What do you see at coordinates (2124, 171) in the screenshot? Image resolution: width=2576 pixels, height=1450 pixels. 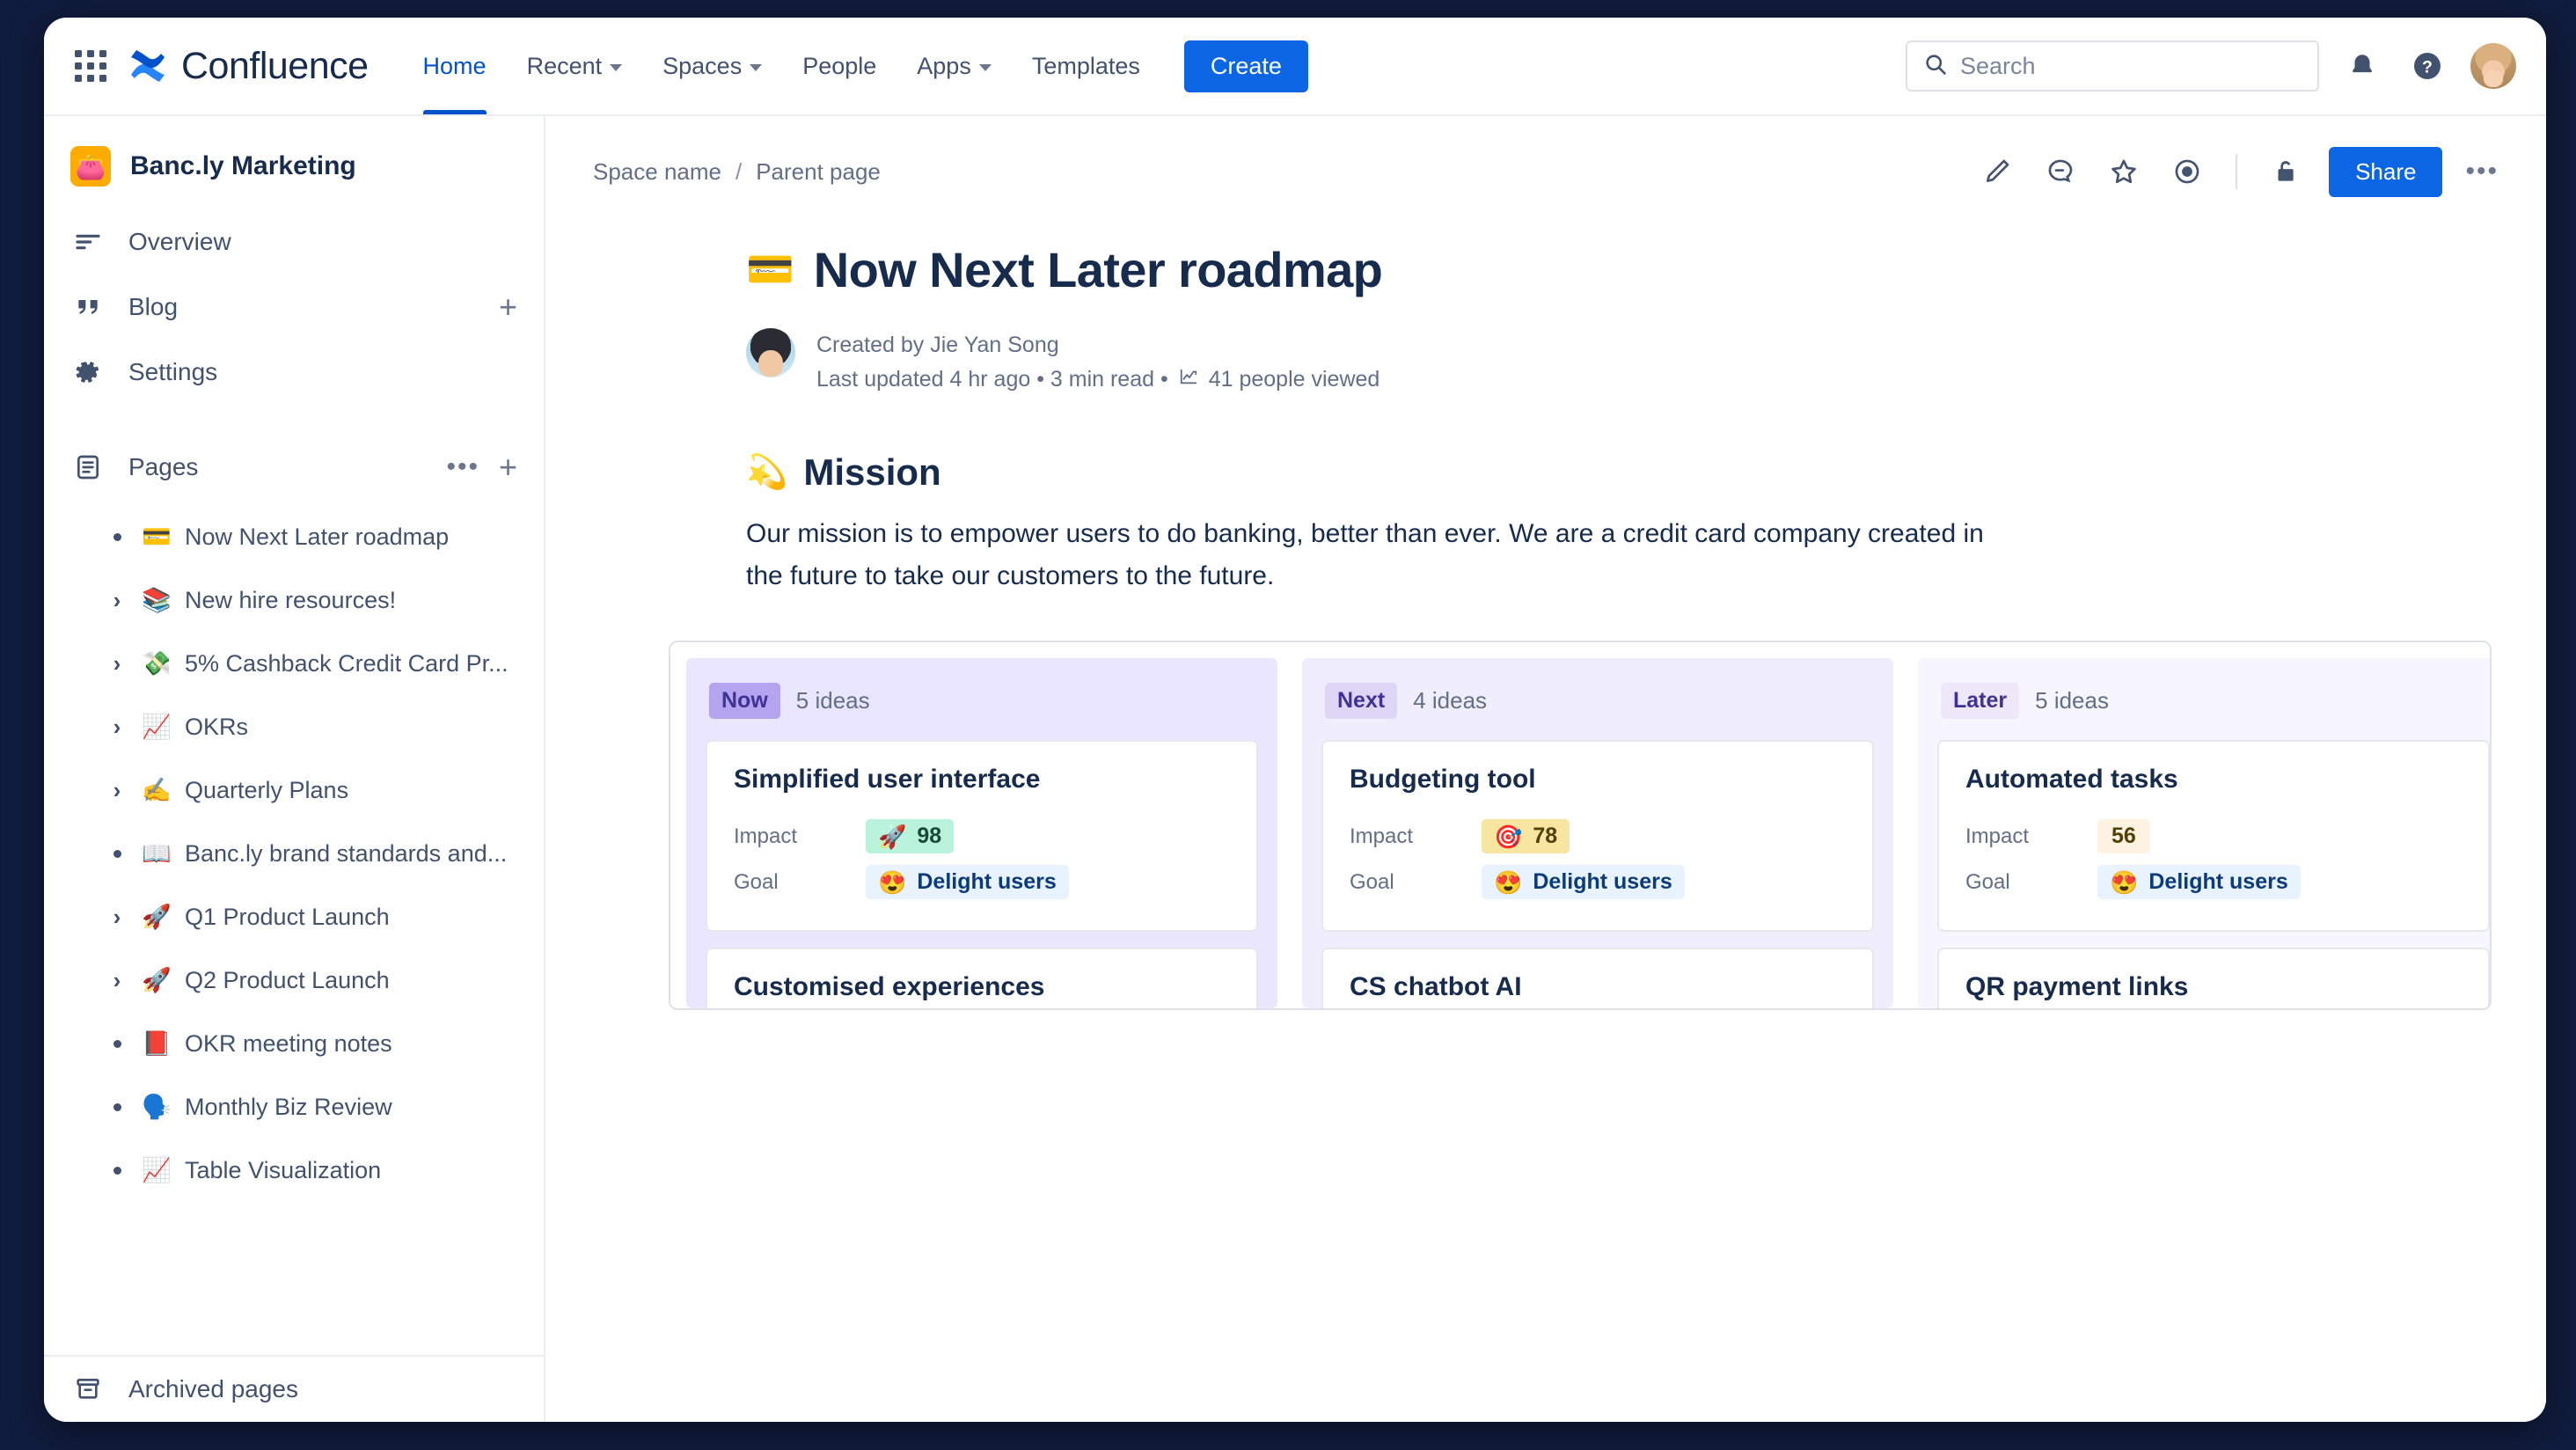 I see `star-icon` at bounding box center [2124, 171].